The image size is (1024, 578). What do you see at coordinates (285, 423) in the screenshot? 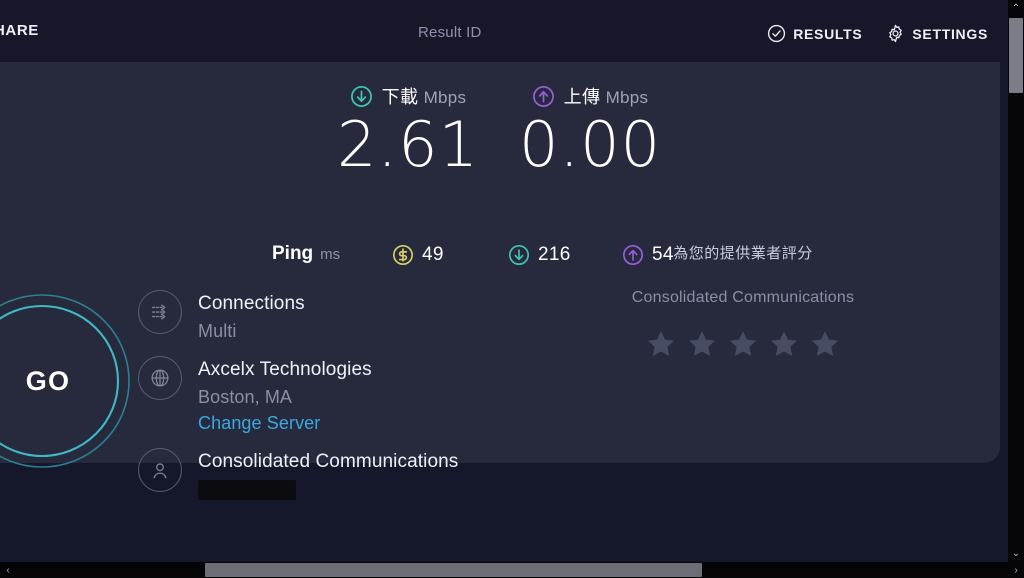
I see `change-server-link: Change Server` at bounding box center [285, 423].